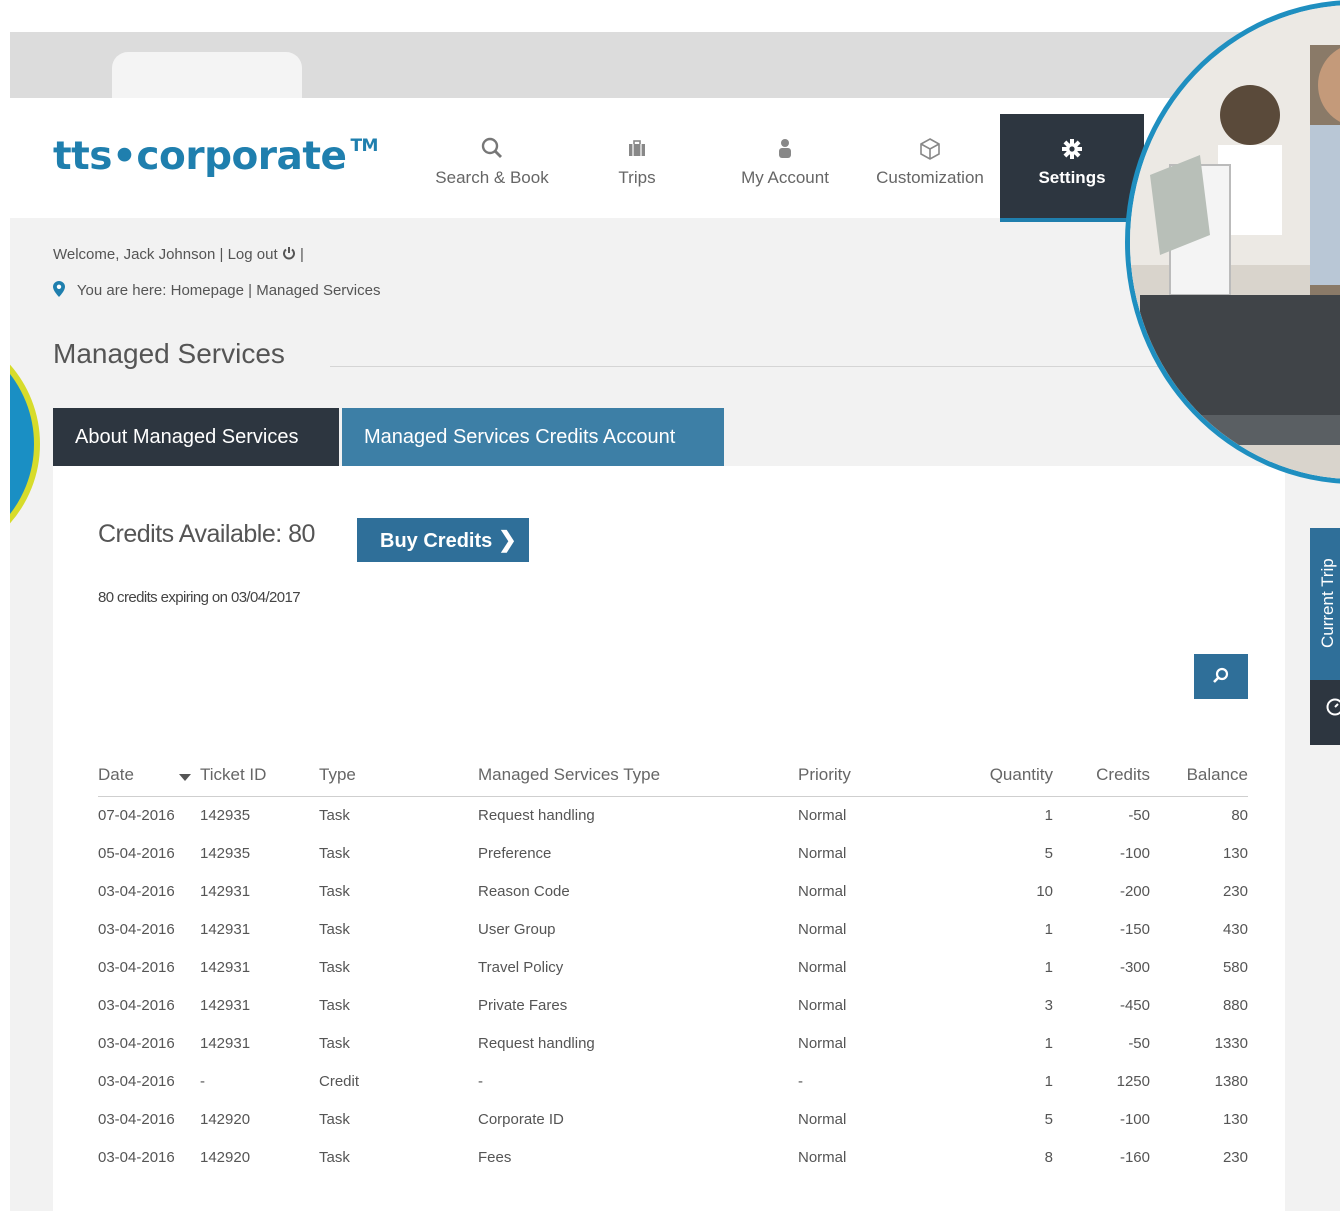 This screenshot has height=1211, width=1340. I want to click on cell-type: Credit, so click(339, 1081).